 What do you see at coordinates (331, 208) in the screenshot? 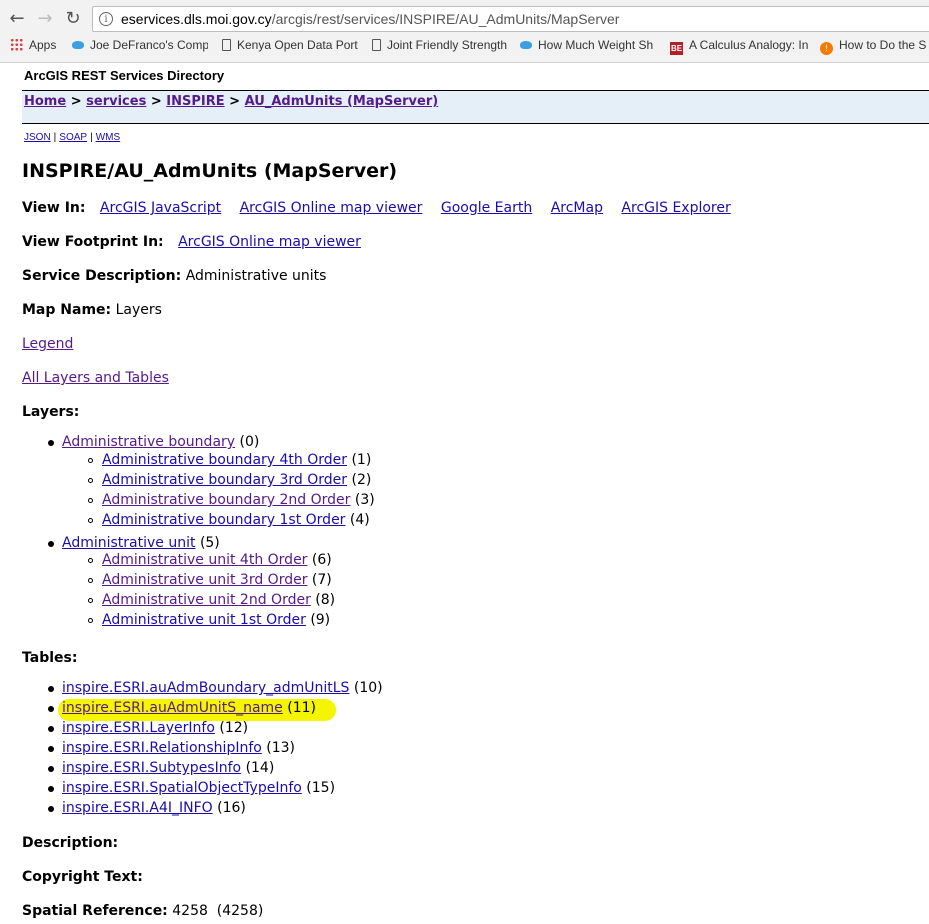
I see `view-in-arcgis-online: ArcGIS Online map viewer` at bounding box center [331, 208].